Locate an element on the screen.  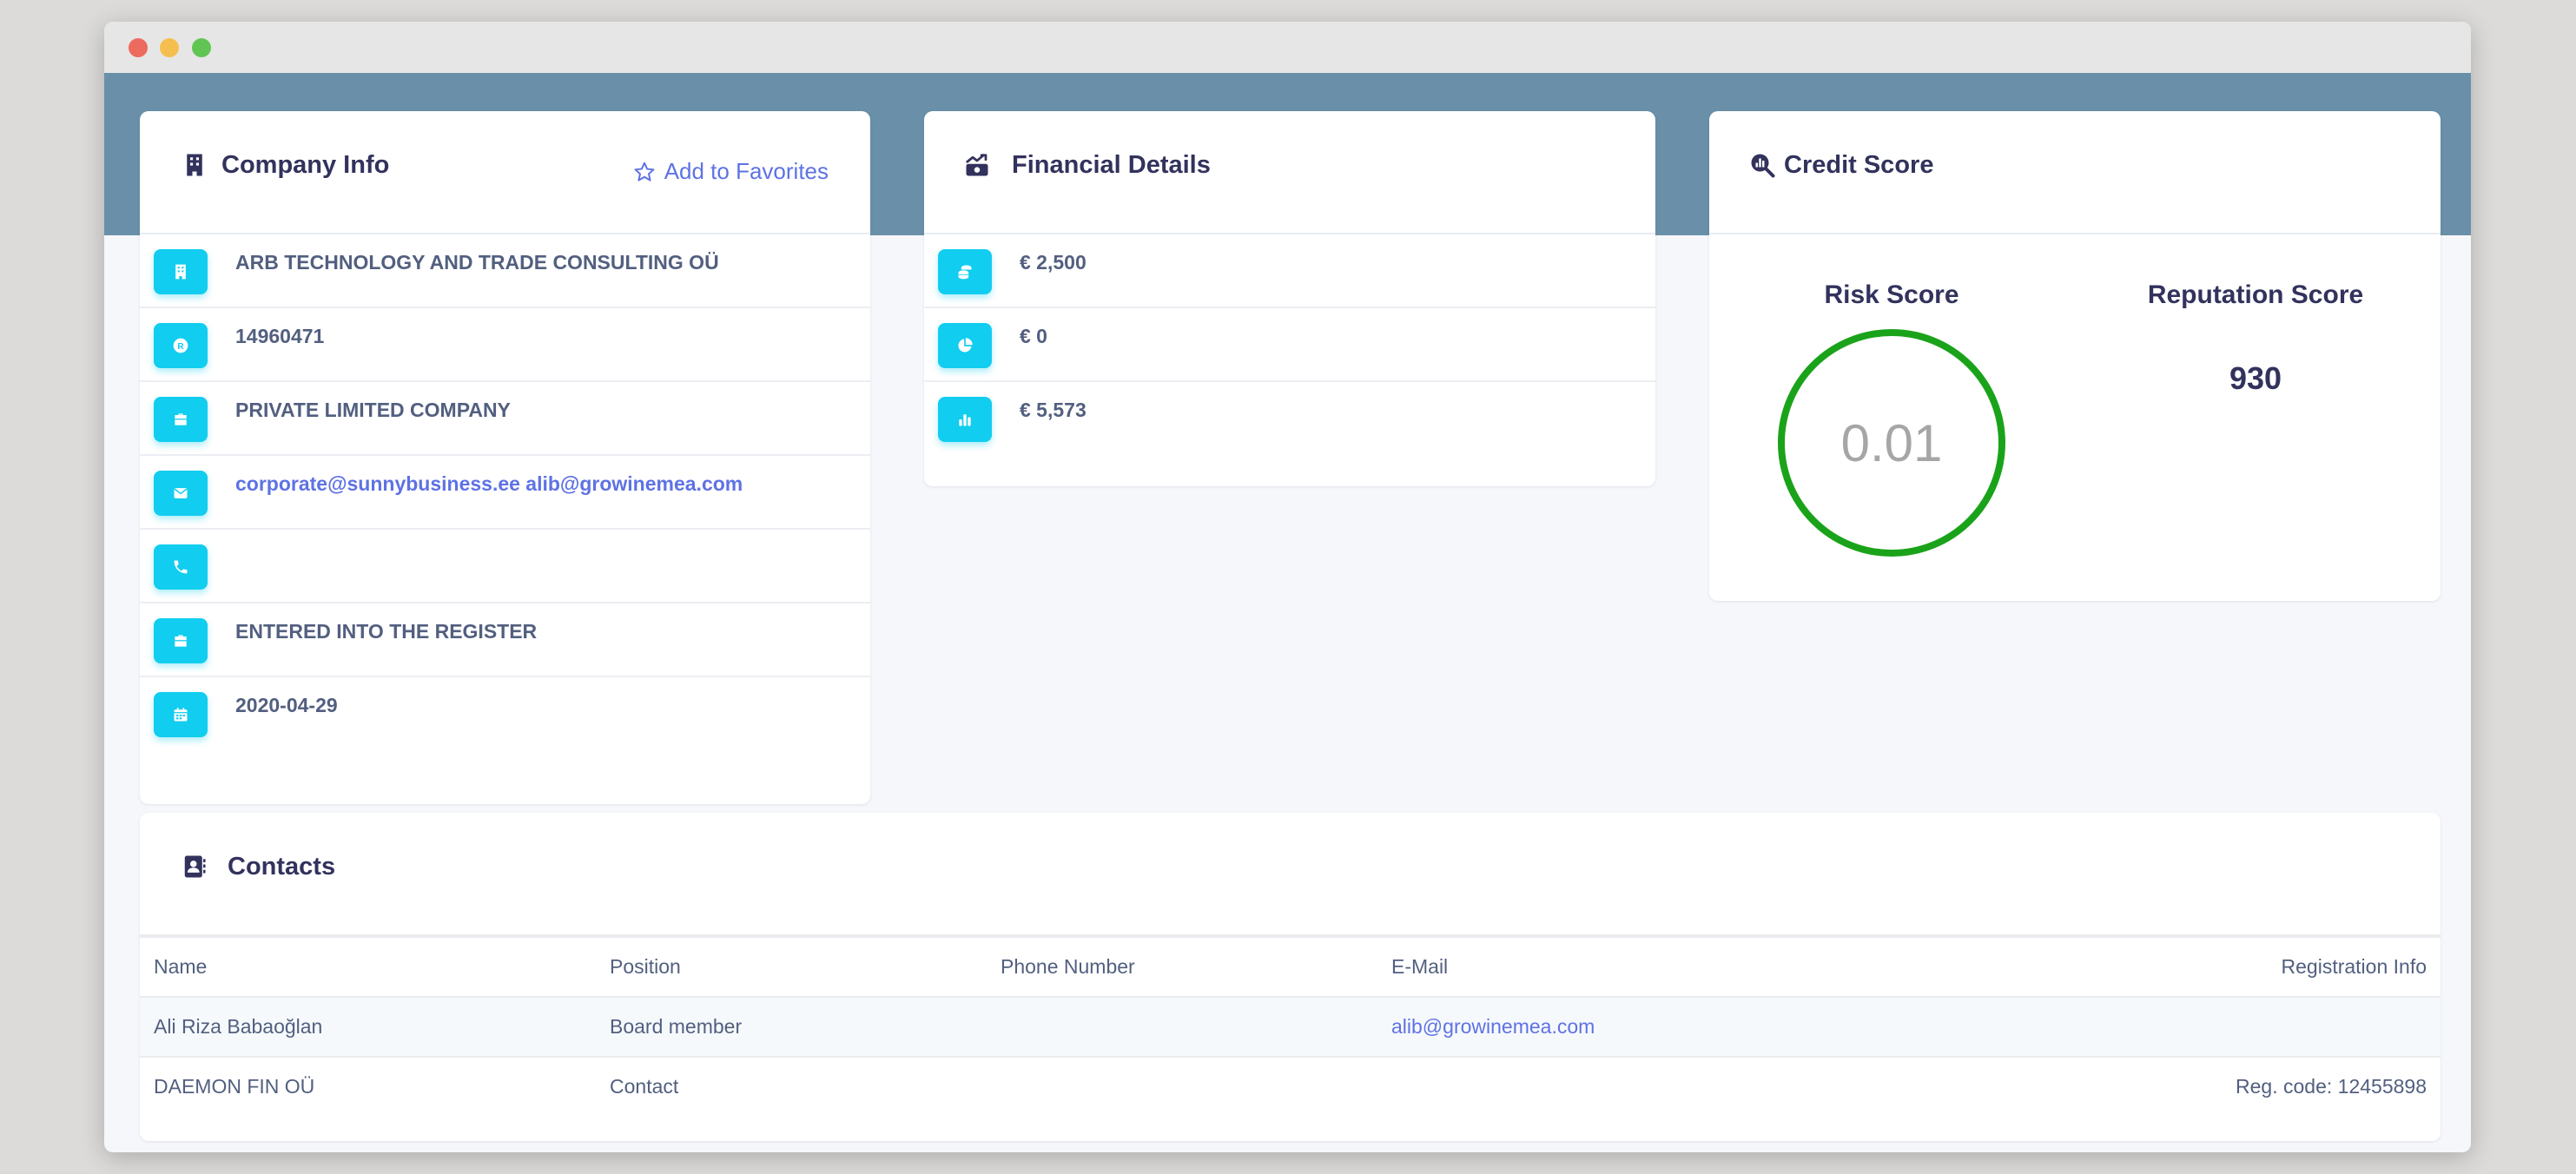
registered-icon: R is located at coordinates (181, 345).